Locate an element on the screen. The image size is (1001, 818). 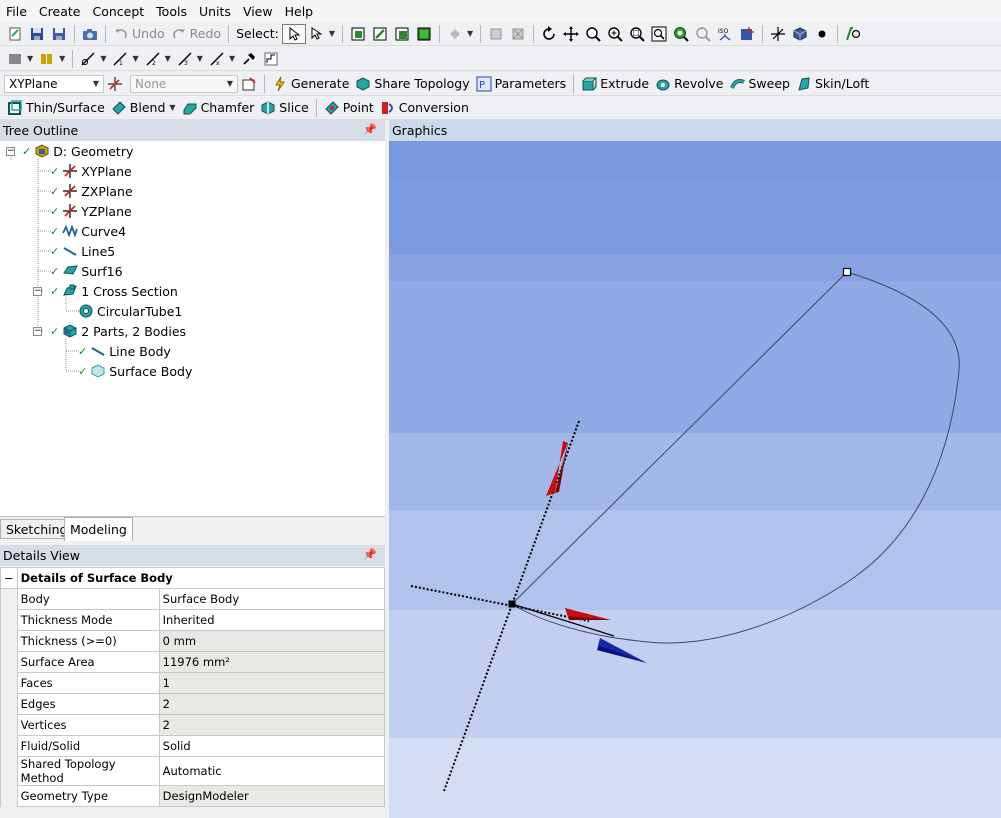
plane-icon is located at coordinates (70, 191).